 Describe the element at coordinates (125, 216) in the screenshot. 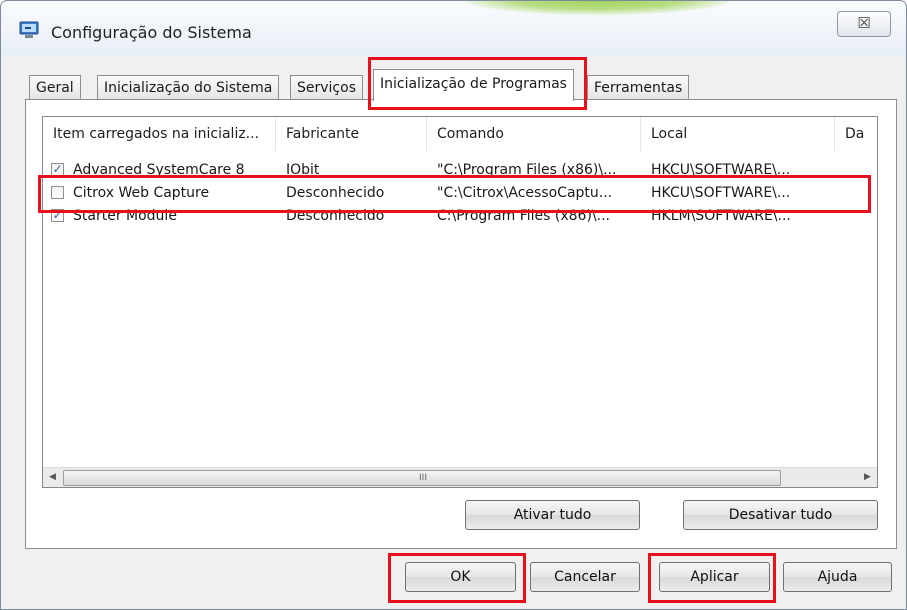

I see `item-name: Starter Module` at that location.